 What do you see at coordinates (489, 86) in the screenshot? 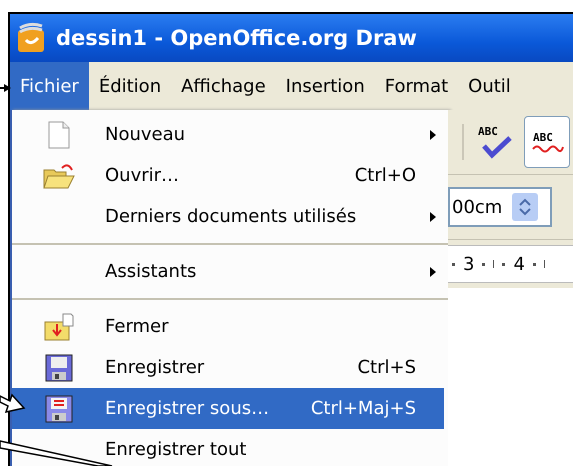
I see `menu-title: Outil` at bounding box center [489, 86].